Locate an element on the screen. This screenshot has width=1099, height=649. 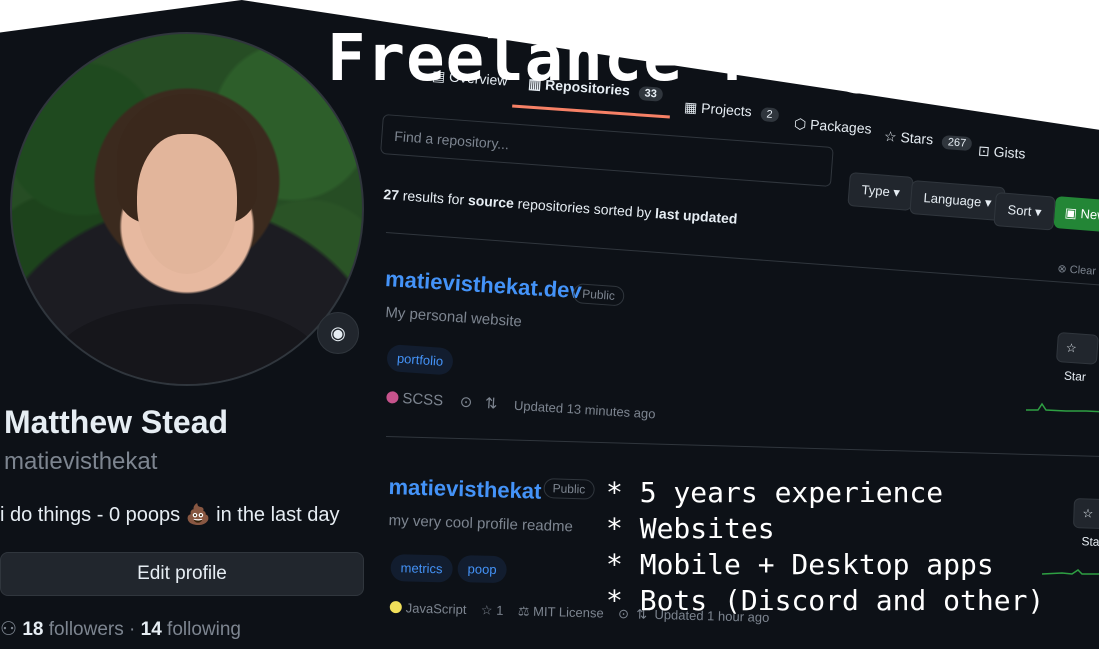
followers-count: 18 is located at coordinates (32, 629).